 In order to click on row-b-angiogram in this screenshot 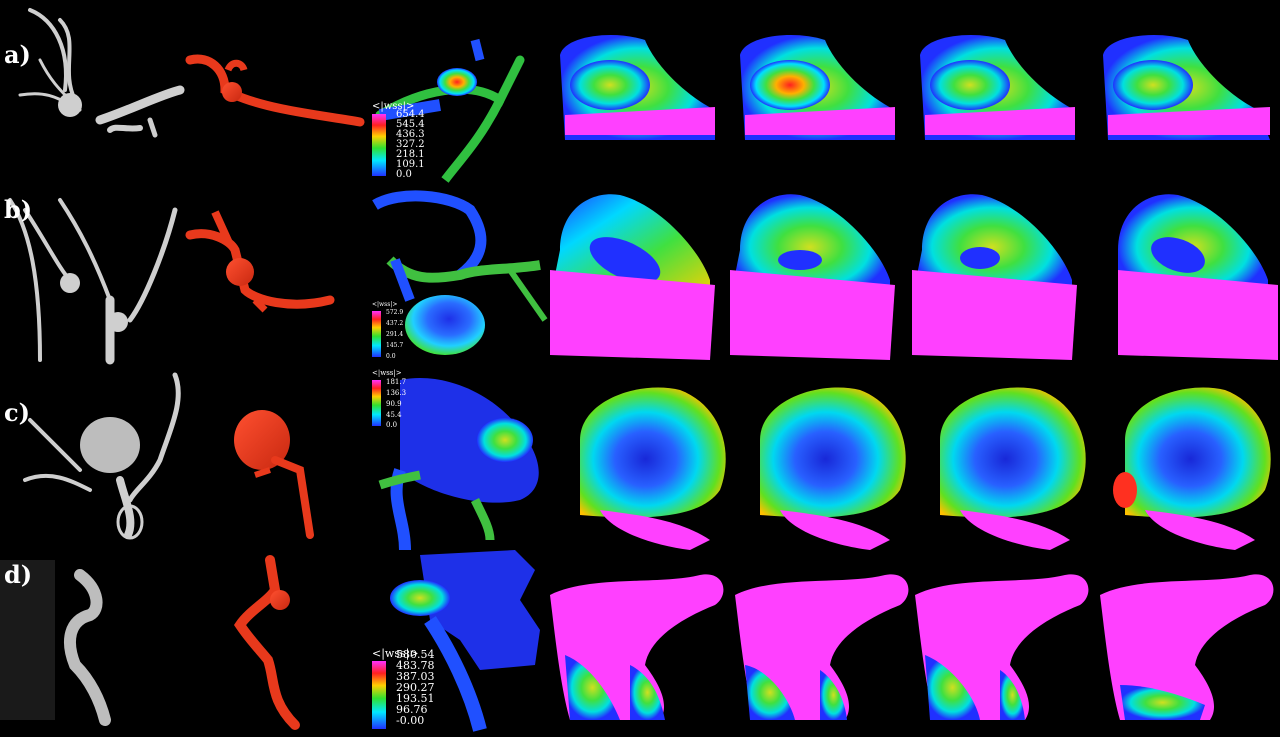, I will do `click(93, 281)`.